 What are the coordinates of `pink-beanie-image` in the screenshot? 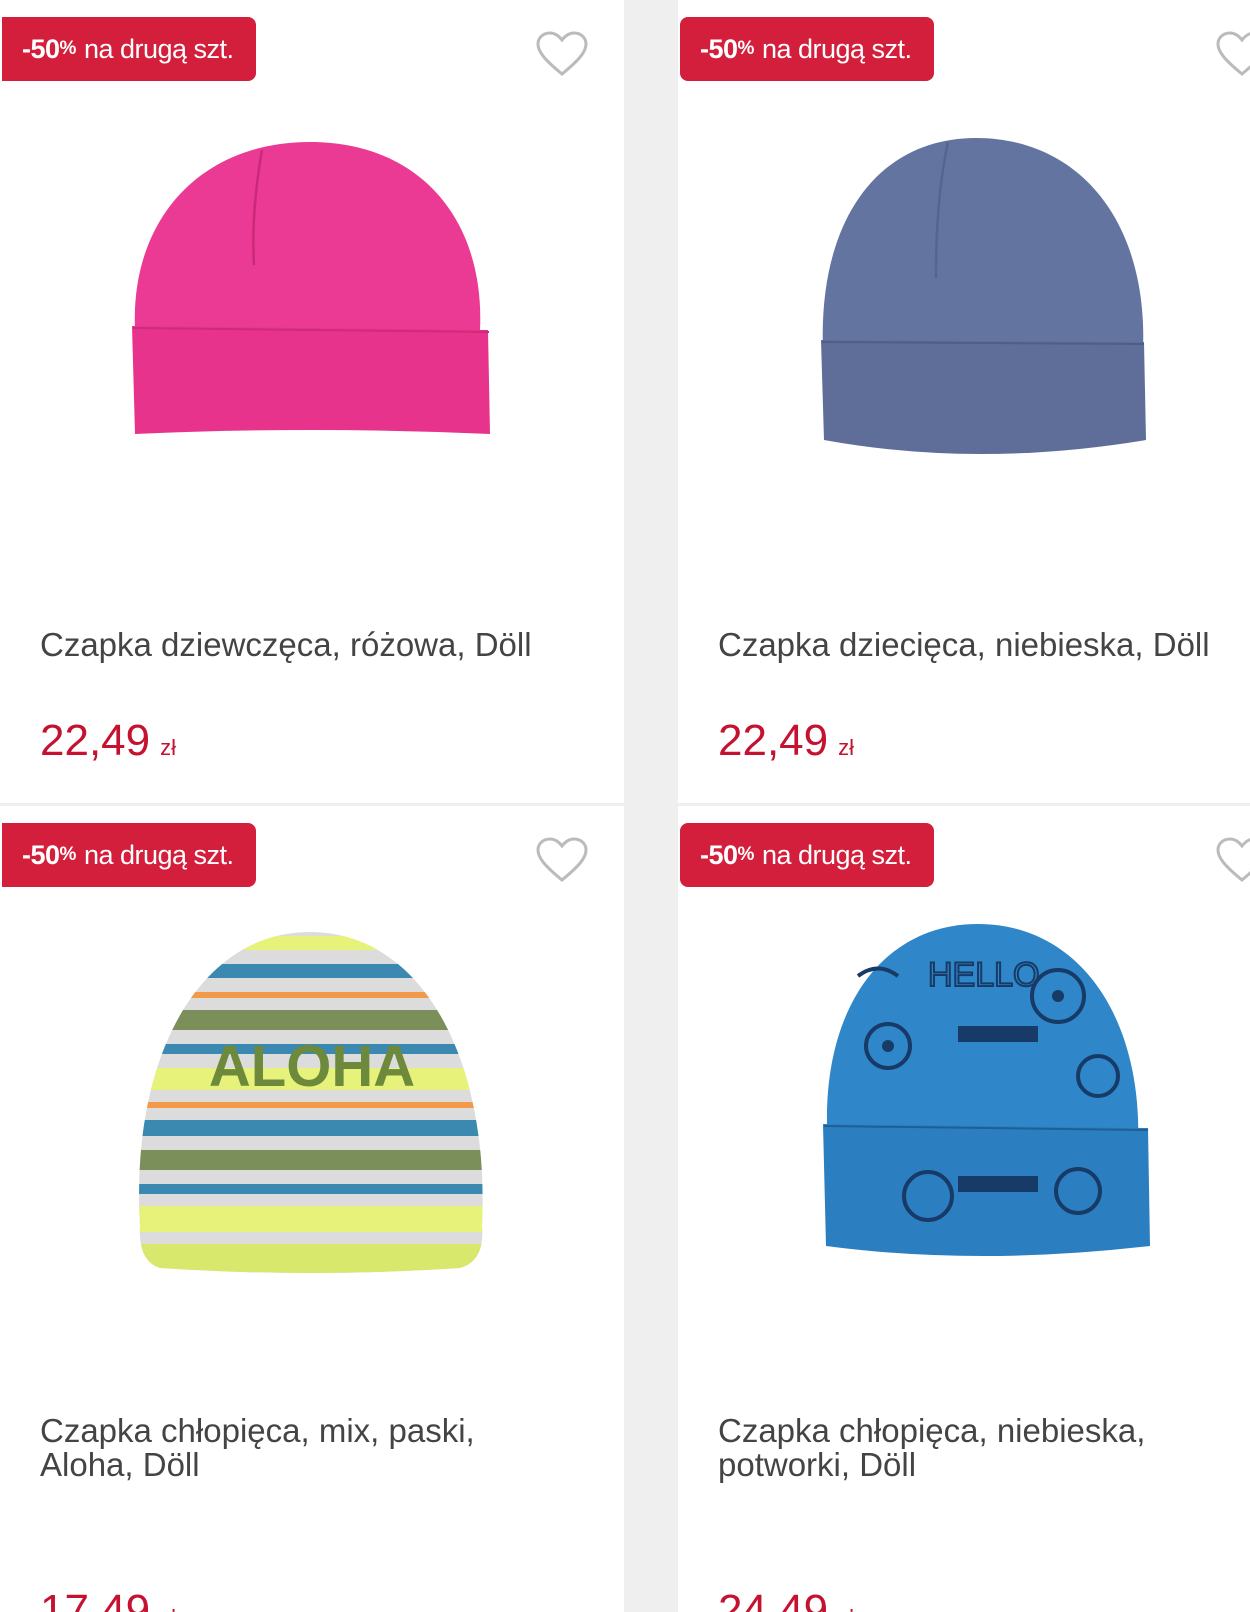 It's located at (312, 340).